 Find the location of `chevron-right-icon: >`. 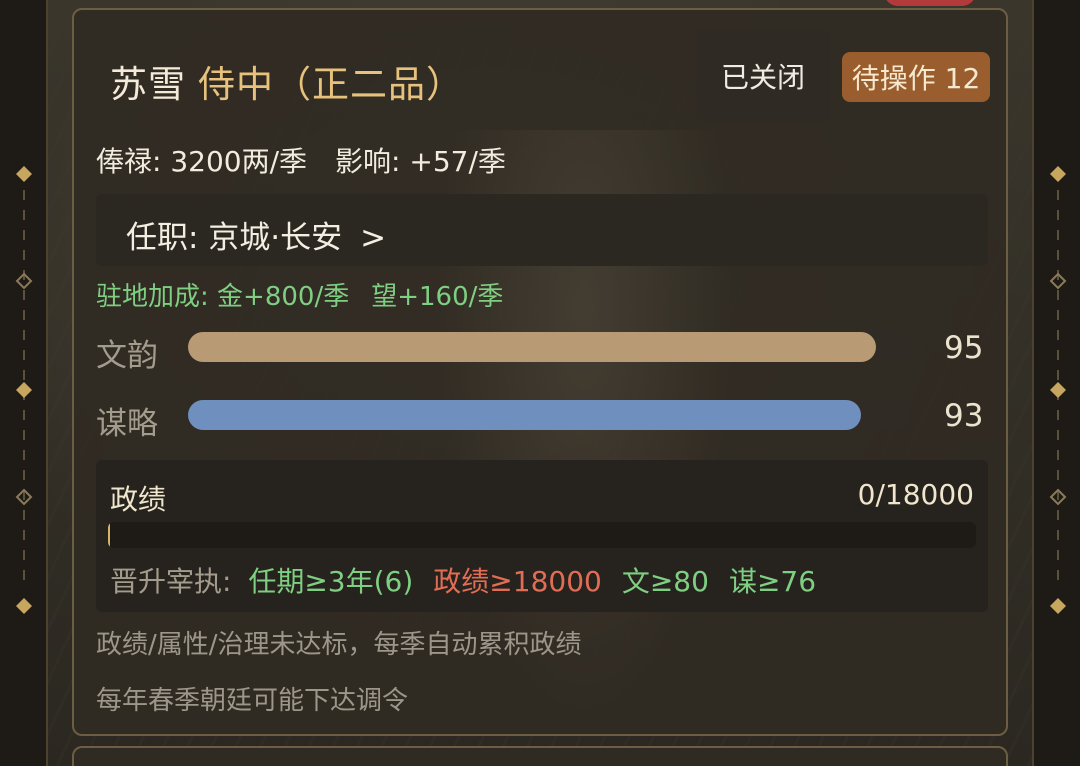

chevron-right-icon: > is located at coordinates (373, 238).